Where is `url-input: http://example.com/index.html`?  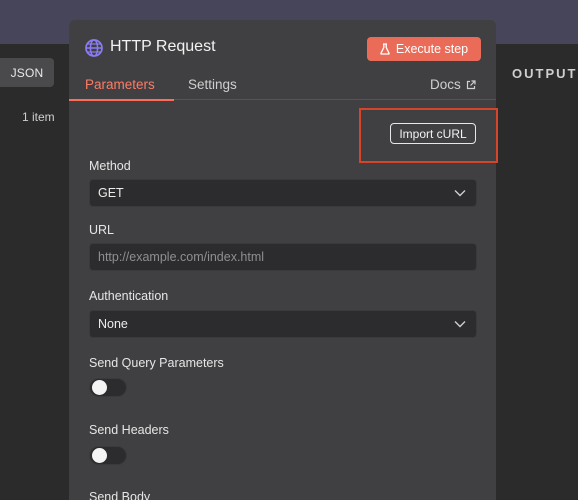 url-input: http://example.com/index.html is located at coordinates (283, 257).